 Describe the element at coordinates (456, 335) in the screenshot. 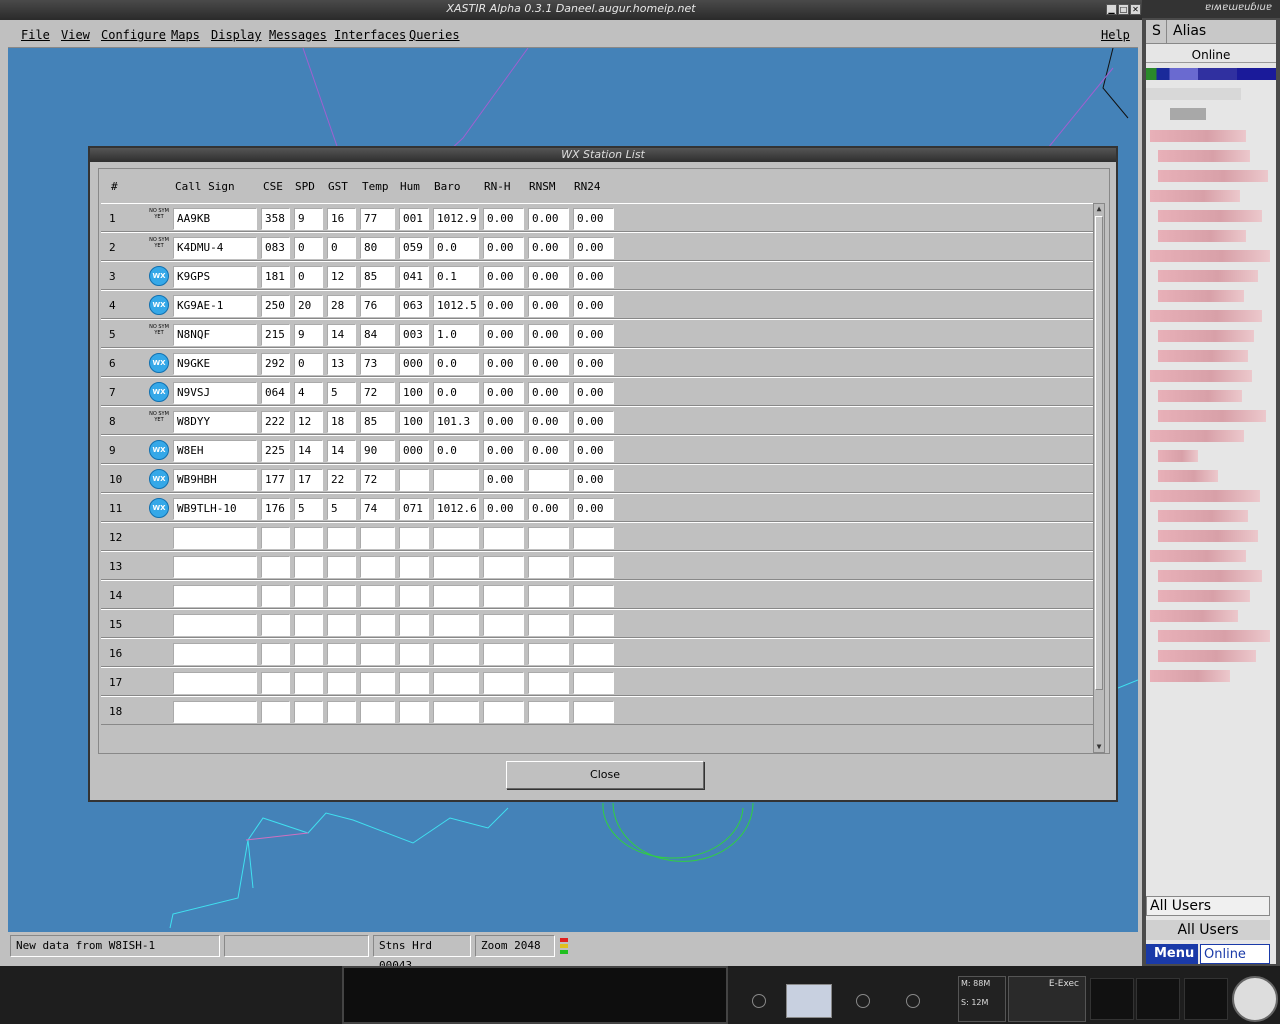

I see `cell-baro: 1.0` at that location.